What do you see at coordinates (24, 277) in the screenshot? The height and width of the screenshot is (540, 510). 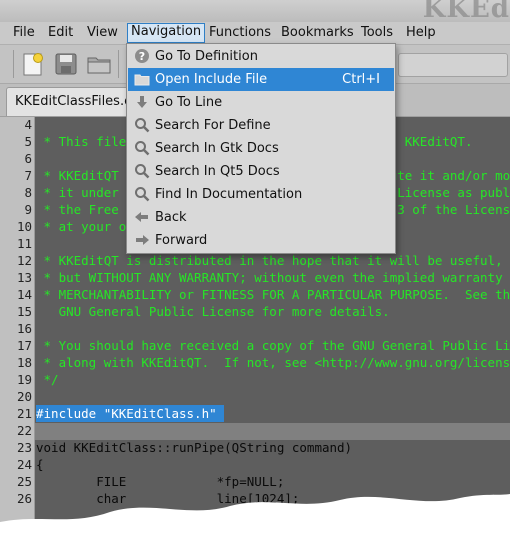 I see `line-number: 13` at bounding box center [24, 277].